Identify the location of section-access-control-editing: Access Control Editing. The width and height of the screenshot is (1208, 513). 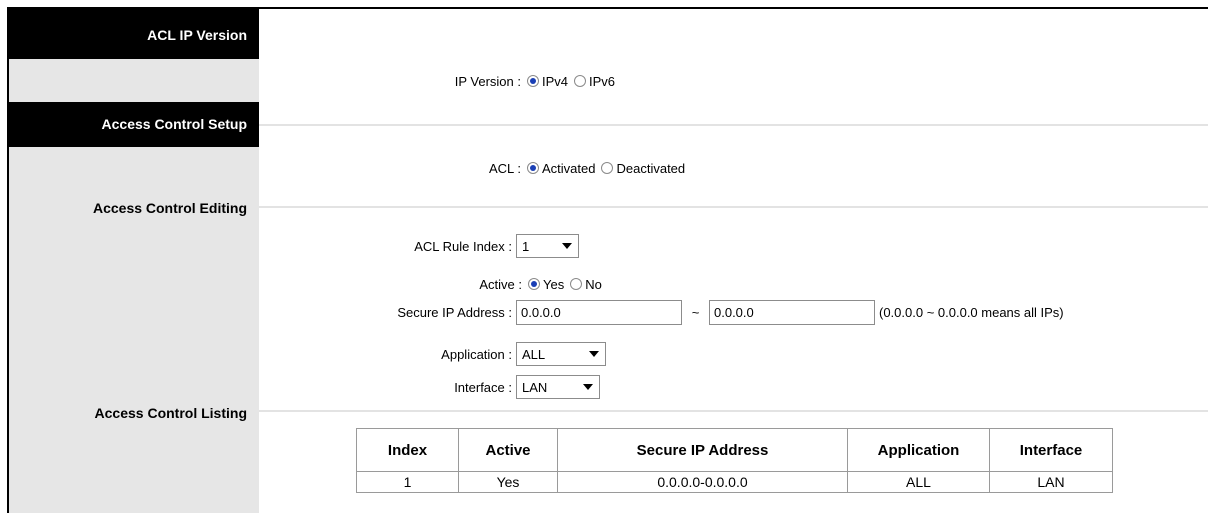
(169, 208).